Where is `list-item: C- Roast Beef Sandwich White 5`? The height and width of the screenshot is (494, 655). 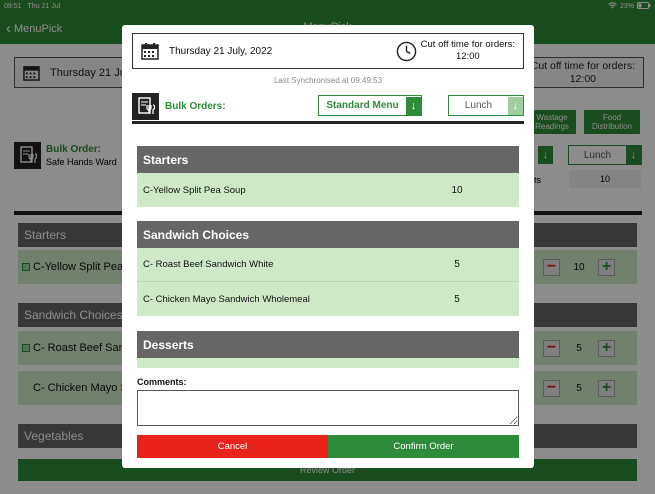 list-item: C- Roast Beef Sandwich White 5 is located at coordinates (328, 265).